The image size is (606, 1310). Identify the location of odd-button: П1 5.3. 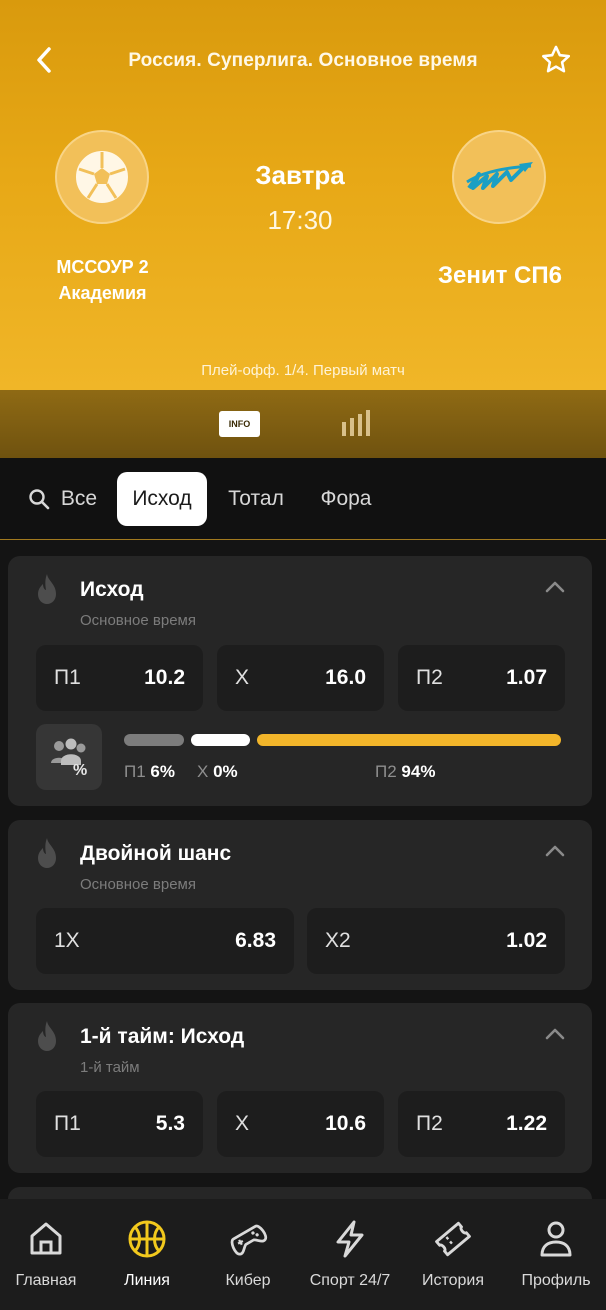
(119, 1124).